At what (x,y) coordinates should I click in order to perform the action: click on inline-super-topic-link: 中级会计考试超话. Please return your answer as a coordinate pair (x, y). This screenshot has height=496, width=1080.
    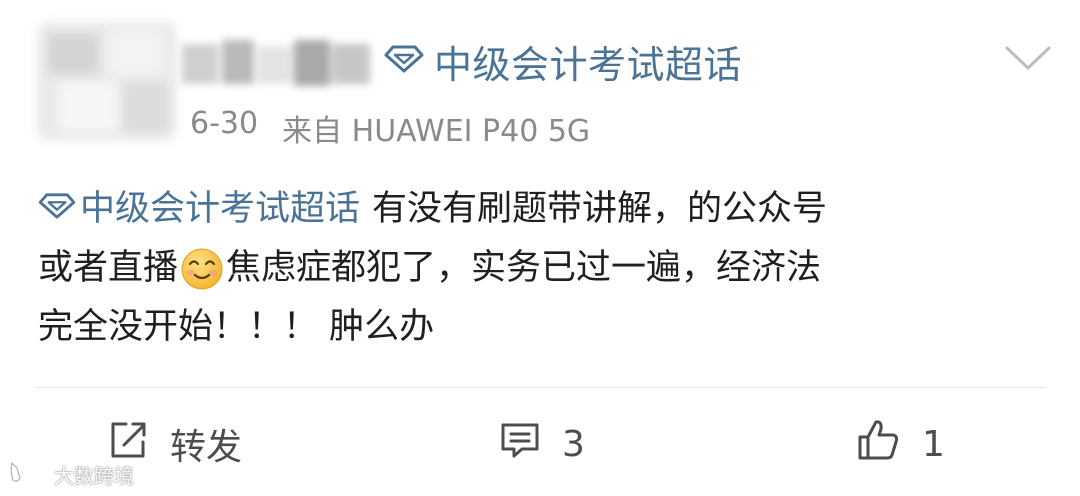
    Looking at the image, I should click on (199, 209).